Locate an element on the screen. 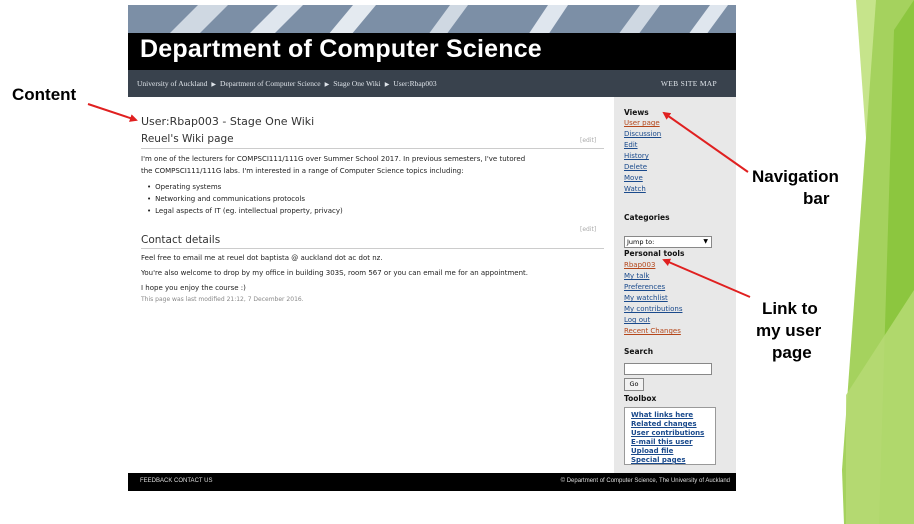  contact-heading: Contact details is located at coordinates (181, 240).